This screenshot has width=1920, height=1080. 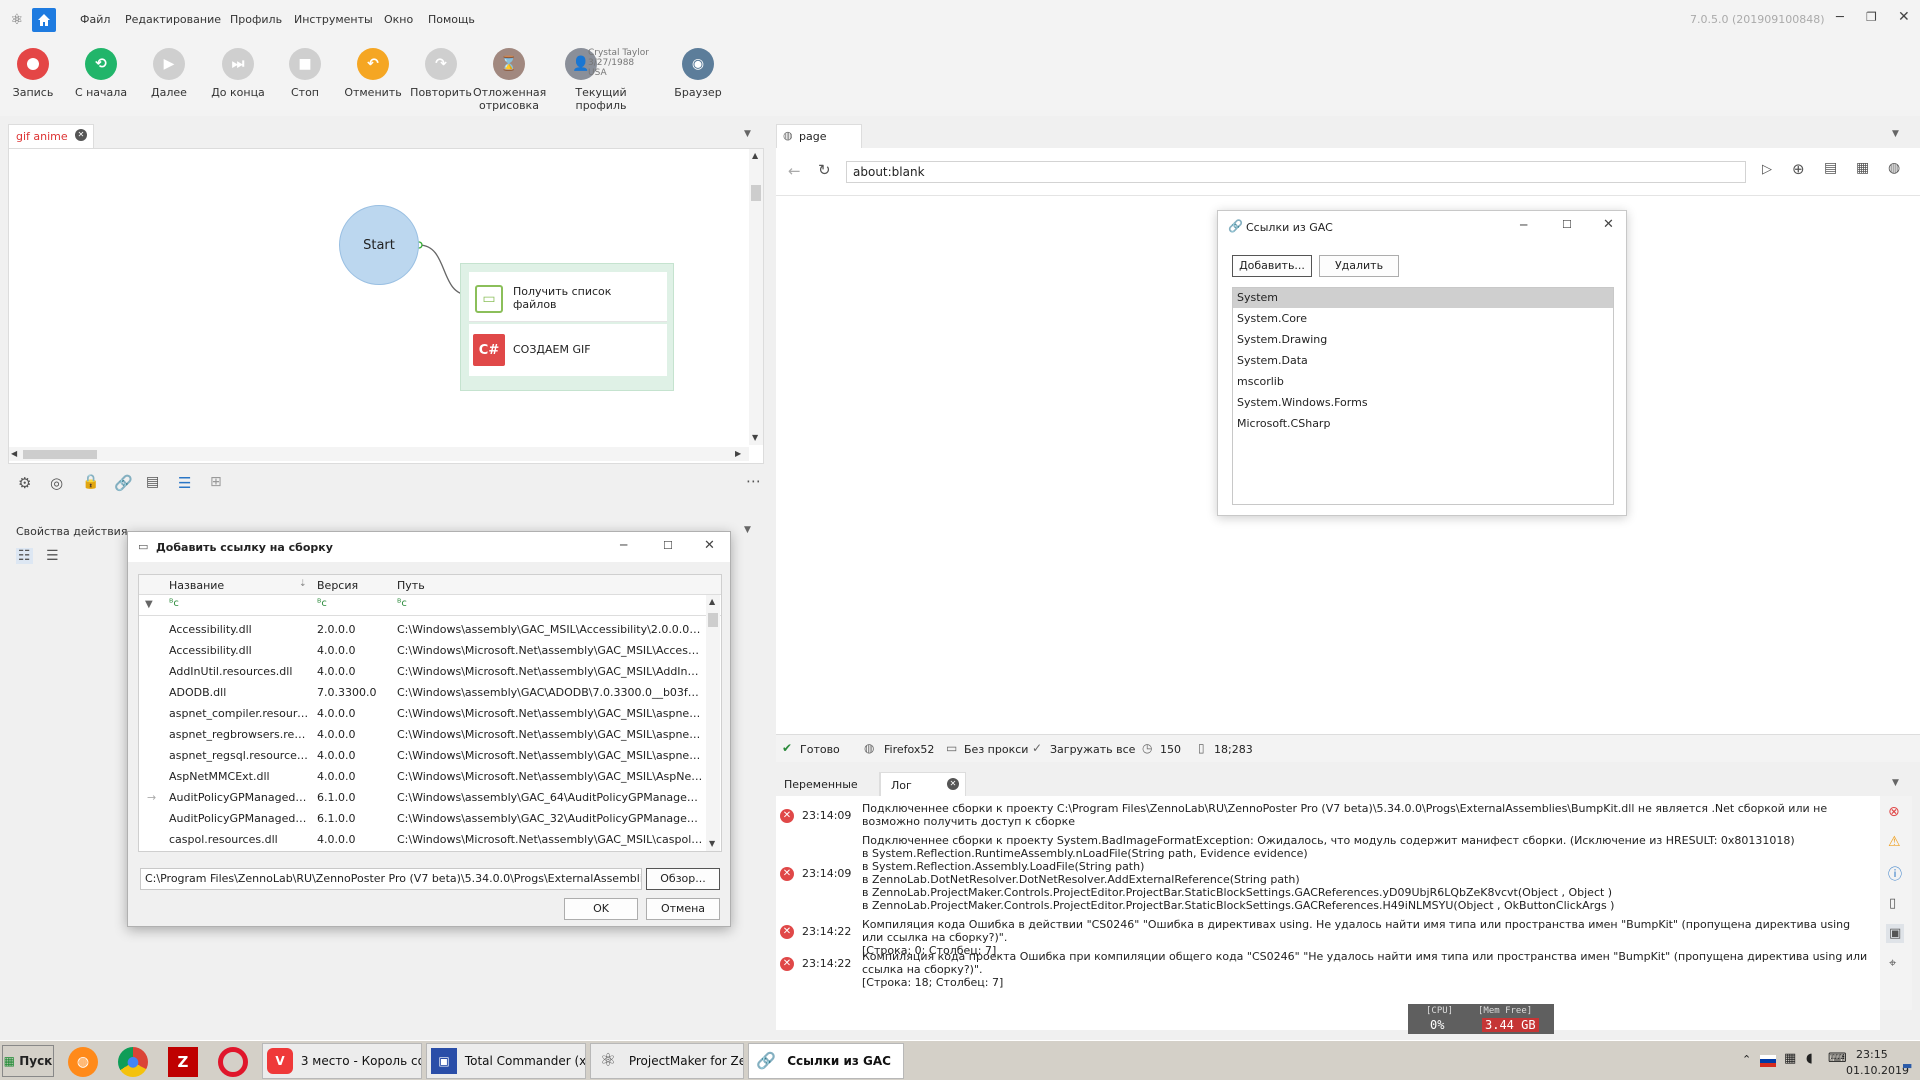 What do you see at coordinates (698, 73) in the screenshot?
I see `browser-button: ◉ Браузер` at bounding box center [698, 73].